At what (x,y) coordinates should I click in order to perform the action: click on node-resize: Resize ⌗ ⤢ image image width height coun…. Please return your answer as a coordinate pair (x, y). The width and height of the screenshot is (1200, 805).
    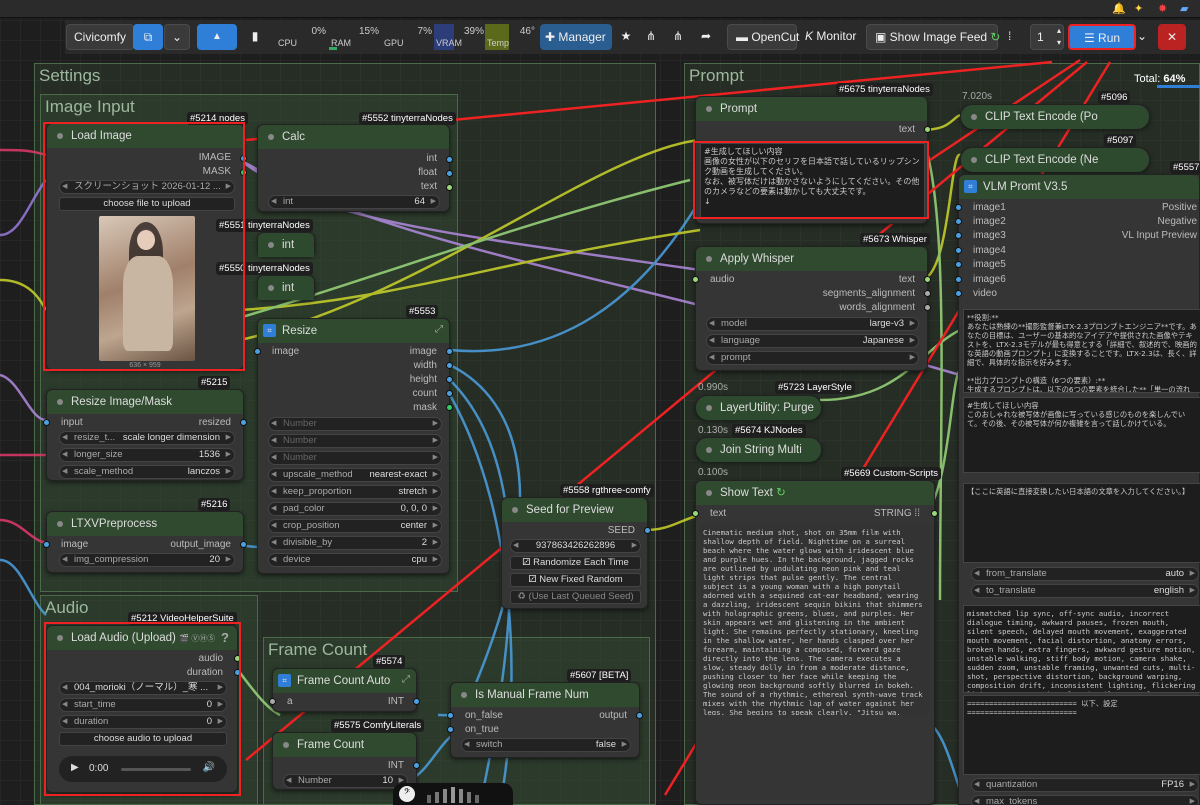
    Looking at the image, I should click on (353, 446).